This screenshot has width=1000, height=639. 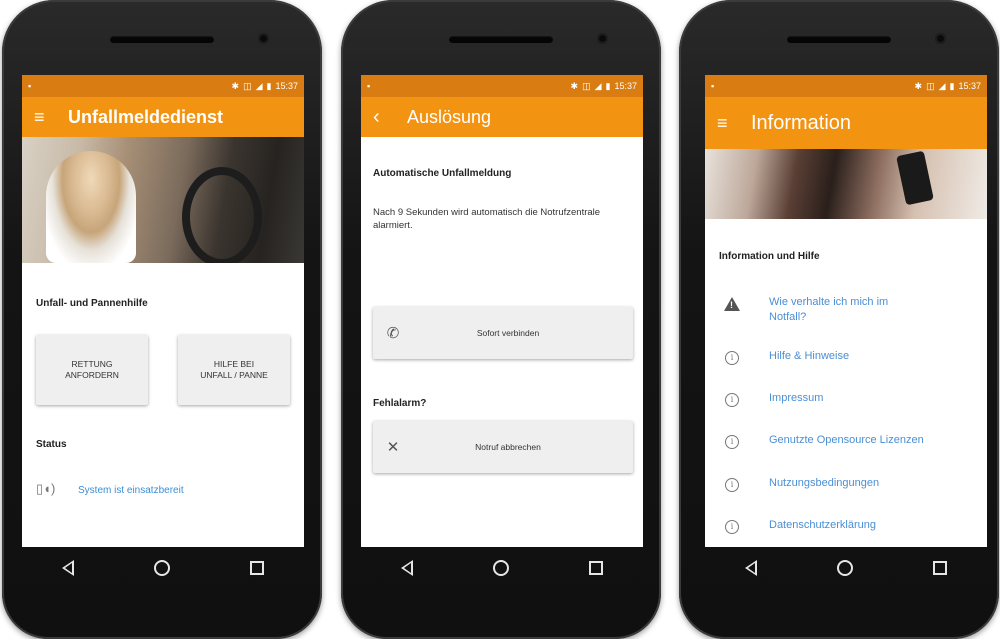 I want to click on page-title: Auslösung, so click(x=449, y=116).